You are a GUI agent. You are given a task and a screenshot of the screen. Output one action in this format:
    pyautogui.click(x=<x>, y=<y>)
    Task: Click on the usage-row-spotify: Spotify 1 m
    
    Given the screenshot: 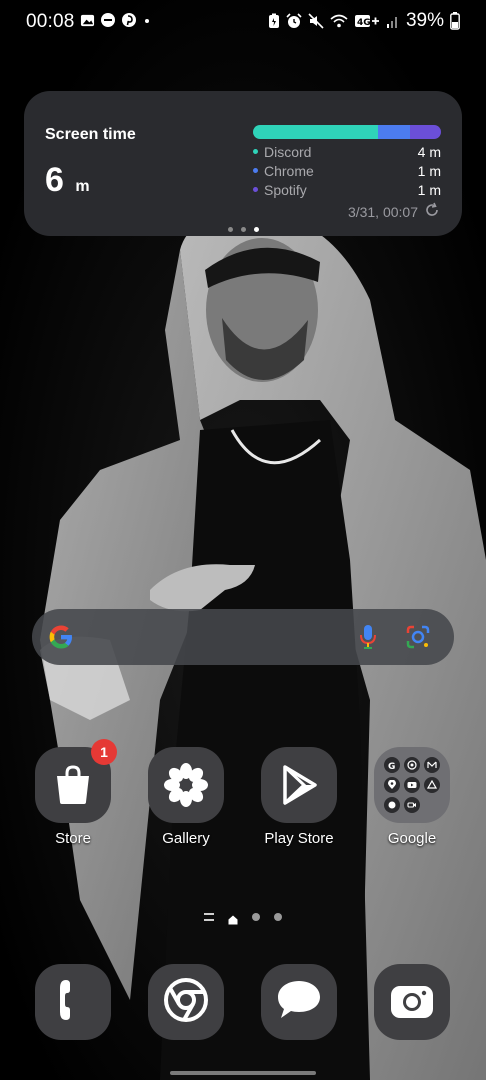 What is the action you would take?
    pyautogui.click(x=347, y=189)
    